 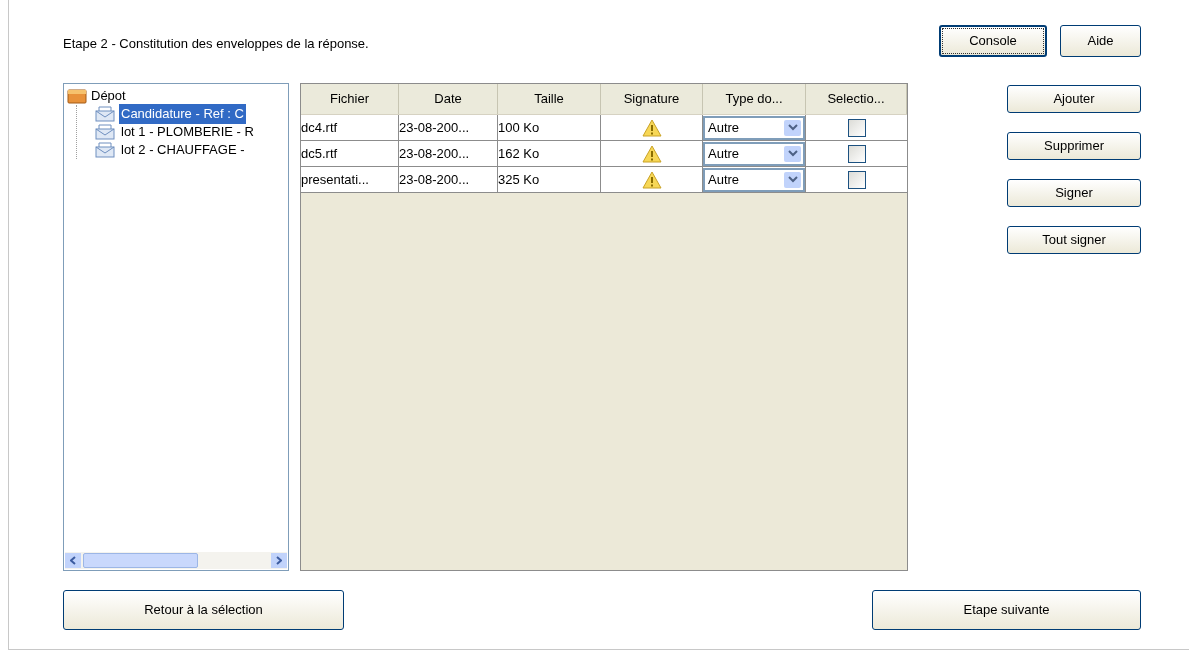 I want to click on back-button: Retour à la sélection, so click(x=203, y=610).